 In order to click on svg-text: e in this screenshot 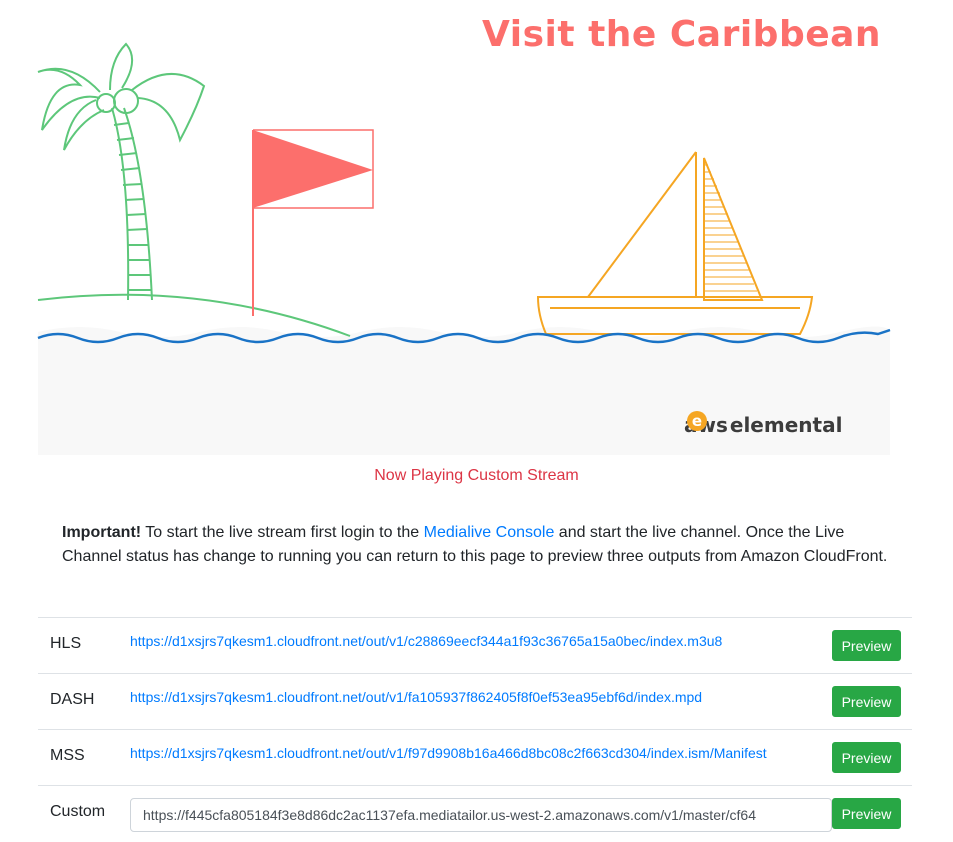, I will do `click(697, 421)`.